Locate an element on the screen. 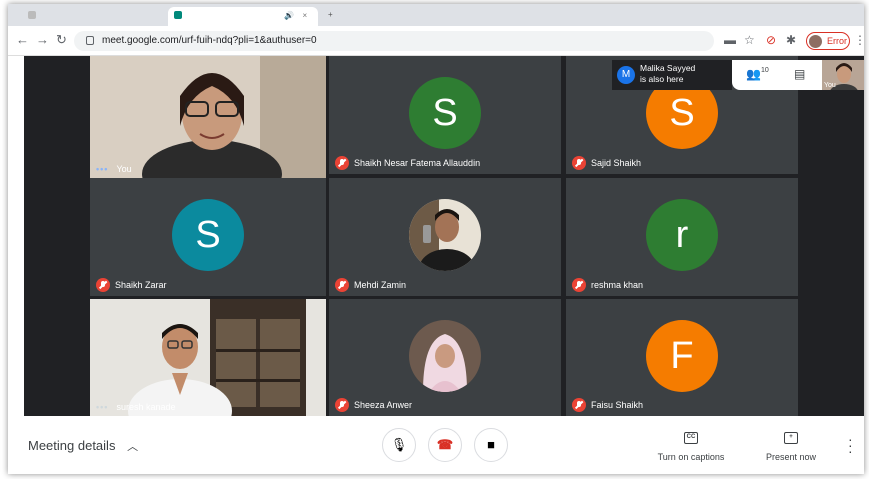  meeting-details-button: Meeting details ︿ is located at coordinates (83, 446).